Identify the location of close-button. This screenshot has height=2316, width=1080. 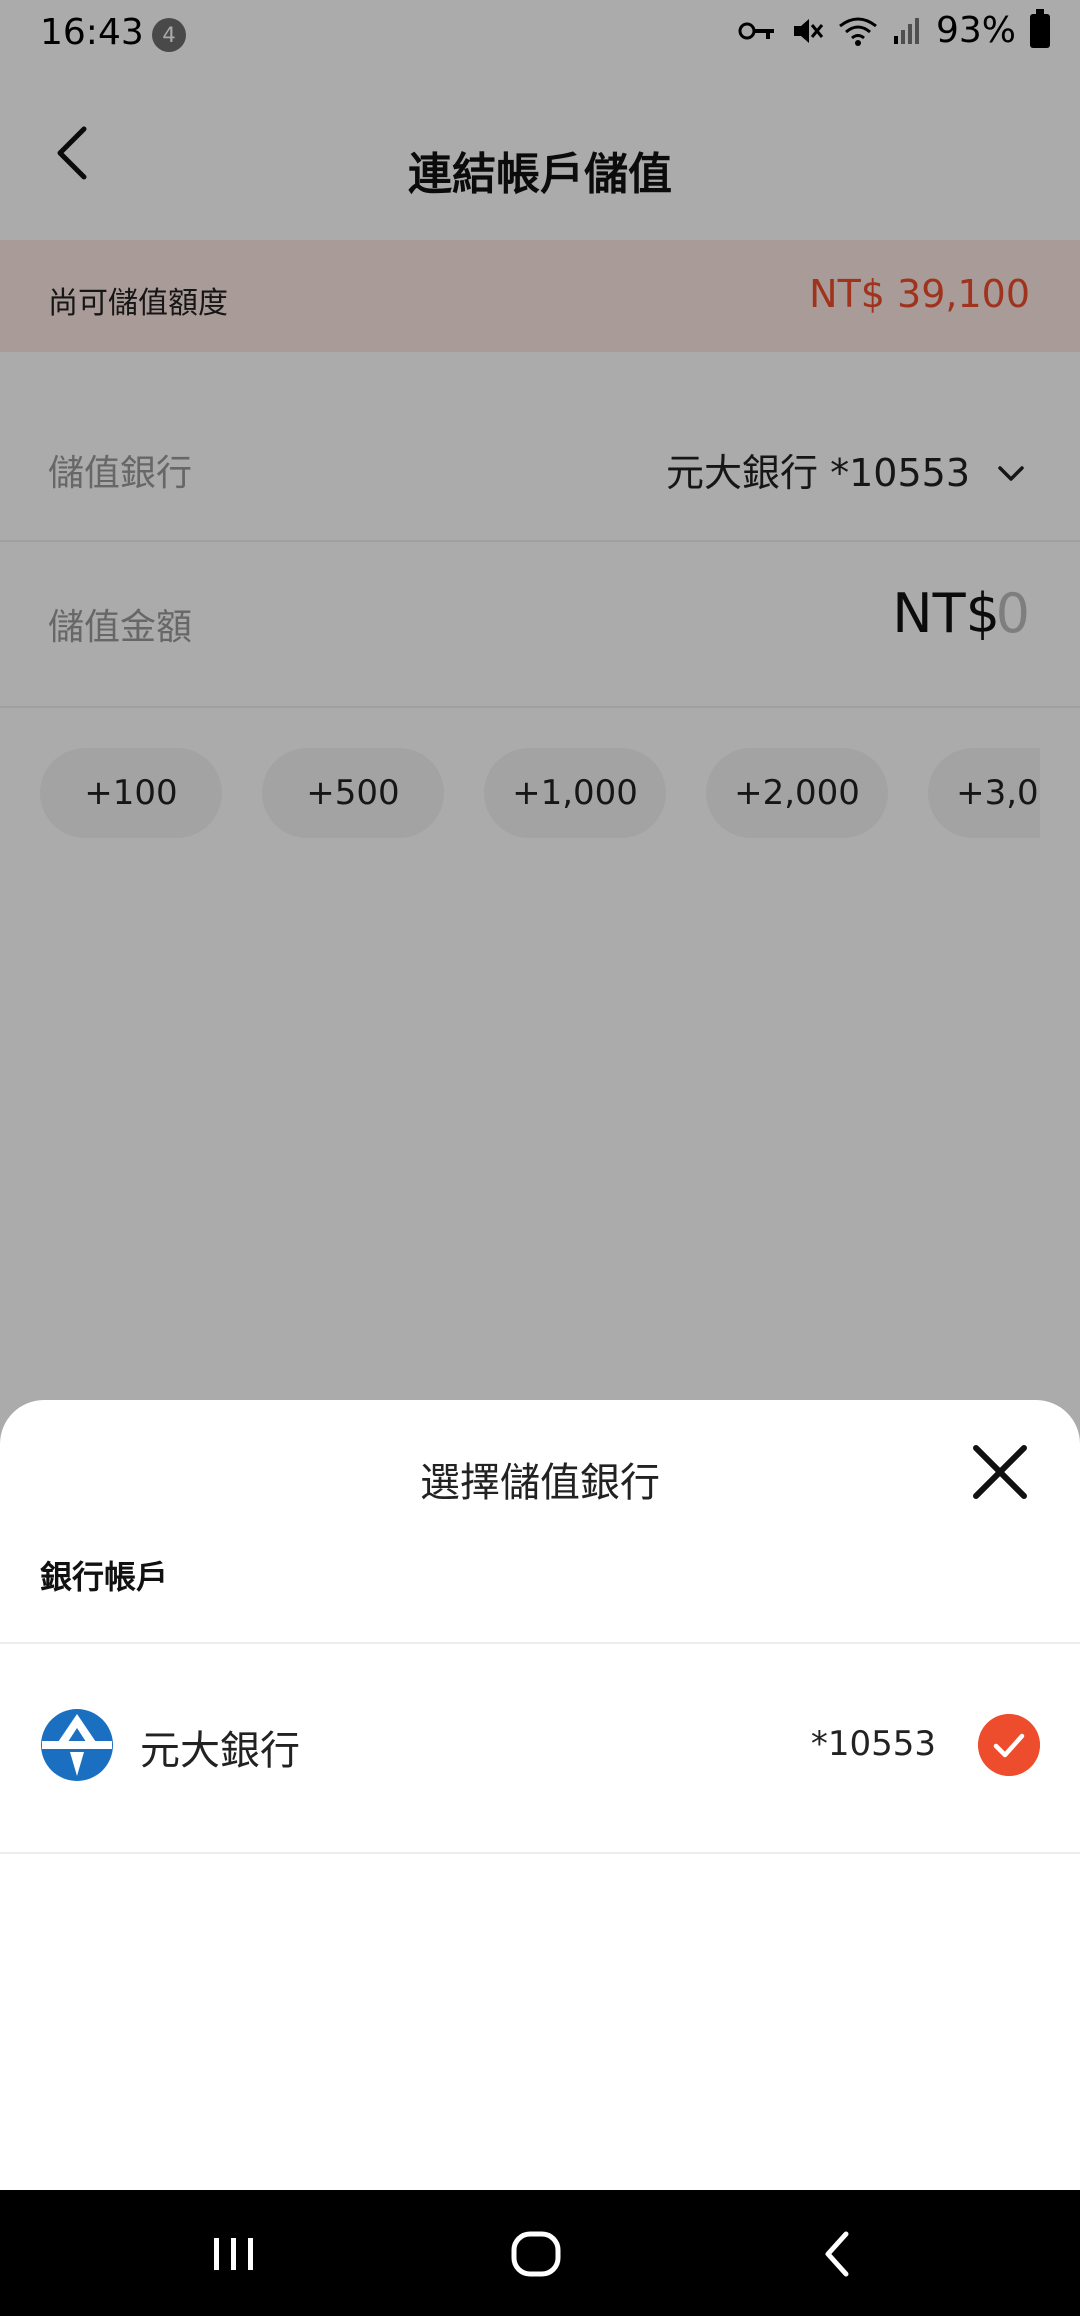
(1000, 1472).